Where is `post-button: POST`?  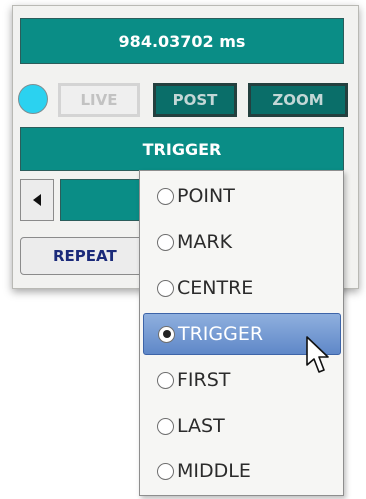
post-button: POST is located at coordinates (195, 100).